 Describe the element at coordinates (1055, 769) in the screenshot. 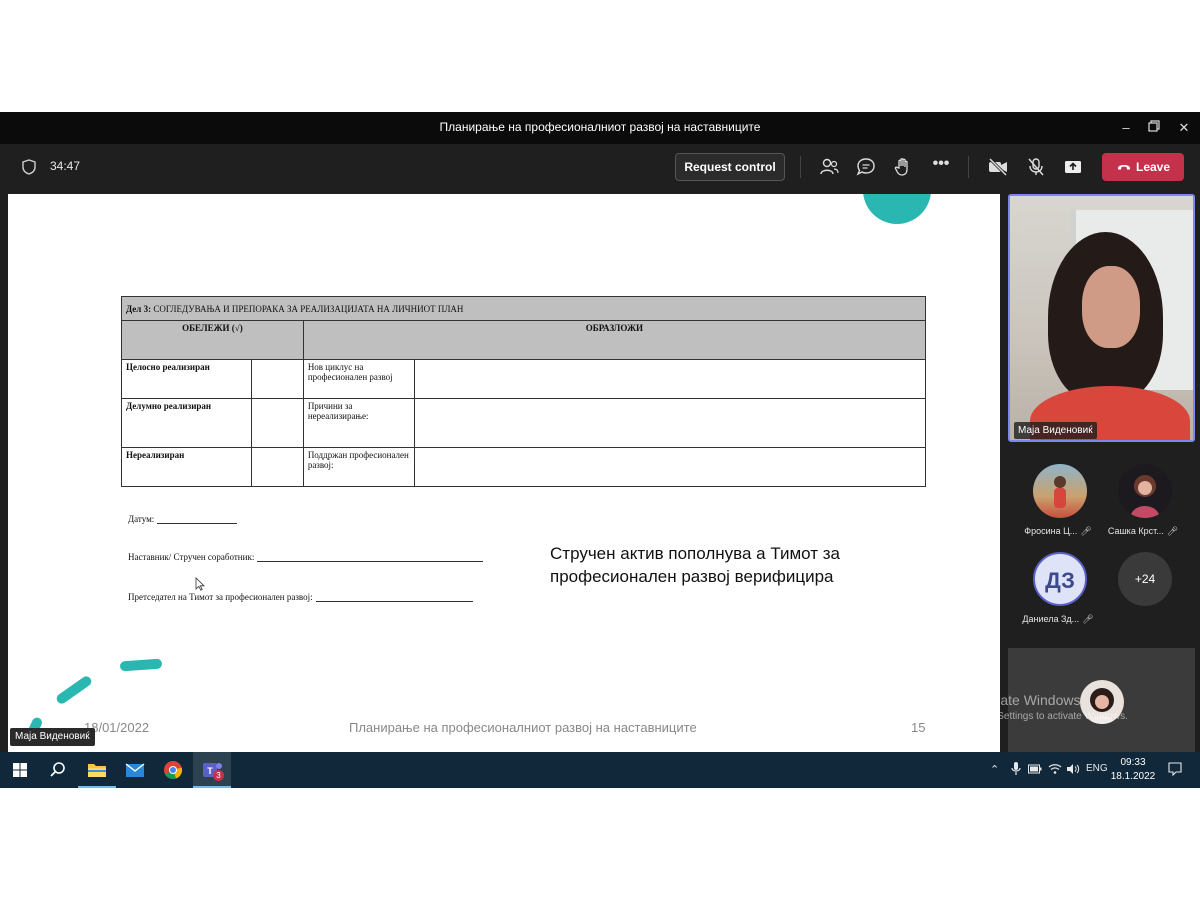

I see `wifi-icon` at that location.